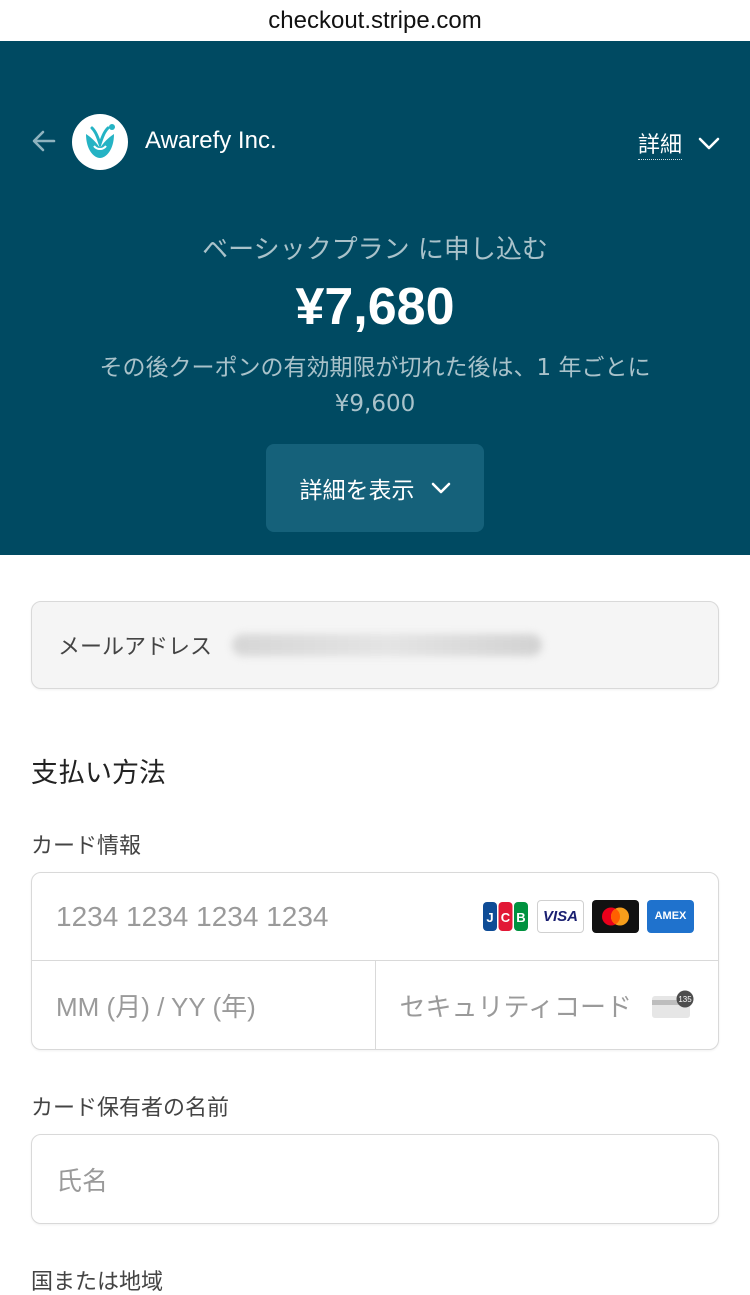 This screenshot has height=1295, width=750. I want to click on mastercard-icon, so click(615, 916).